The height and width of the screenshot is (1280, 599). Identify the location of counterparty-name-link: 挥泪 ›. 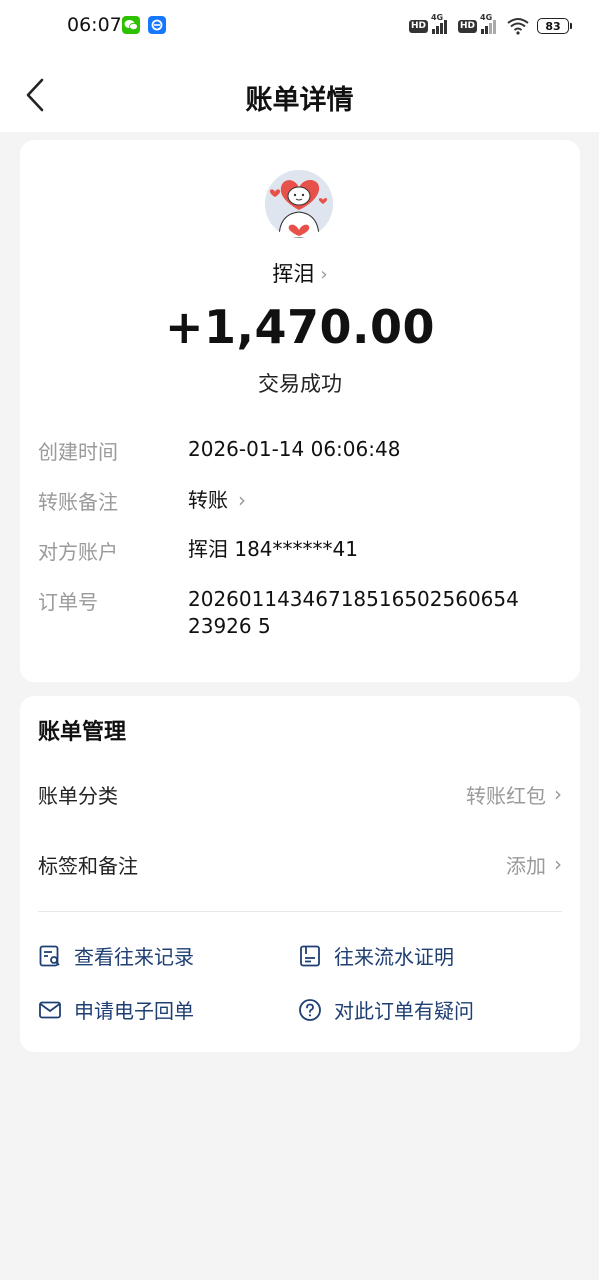
(300, 273).